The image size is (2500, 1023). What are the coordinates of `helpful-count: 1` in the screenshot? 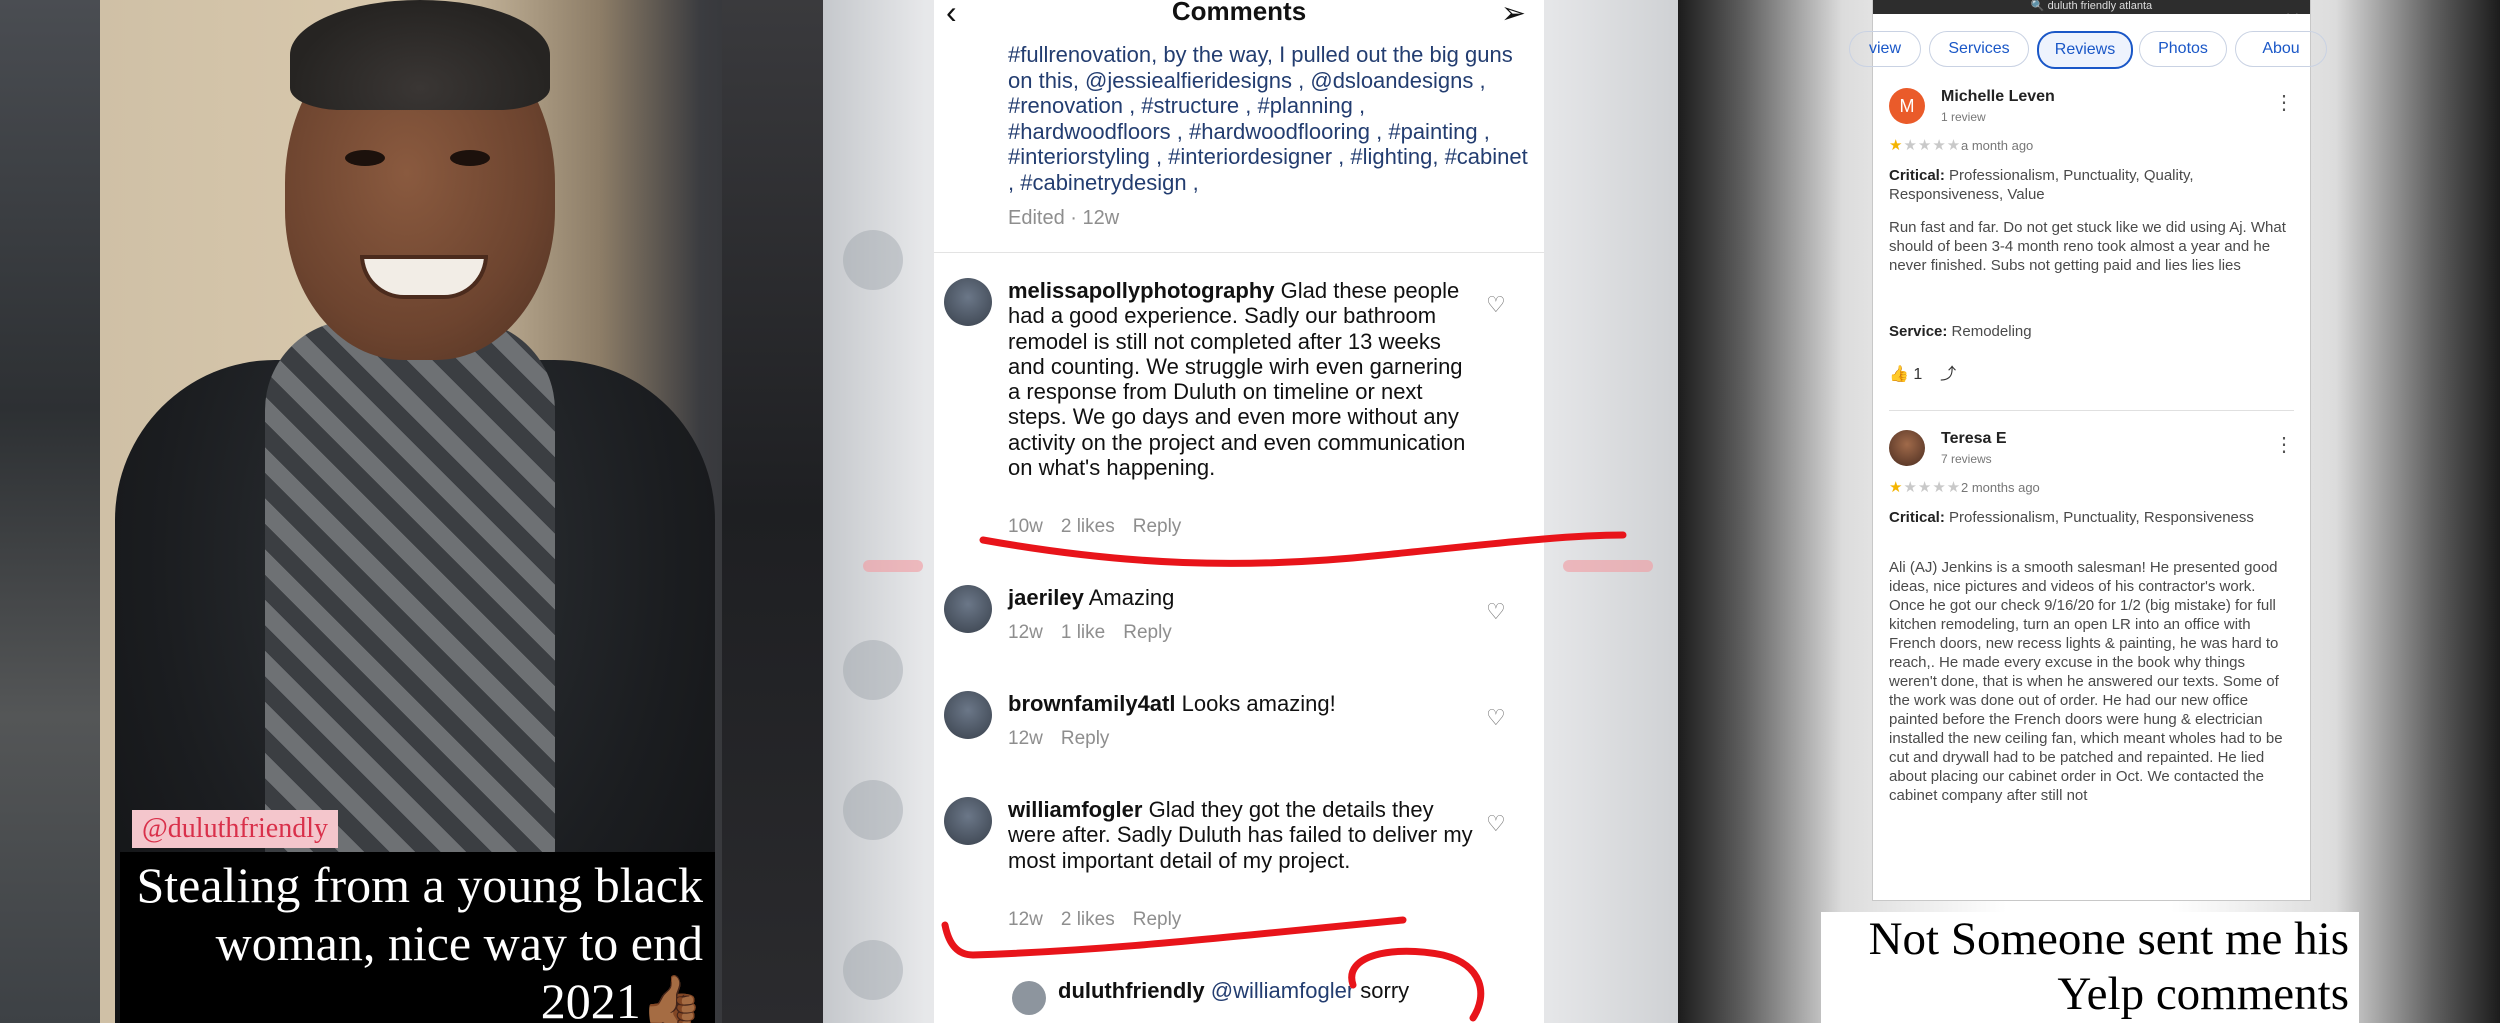 It's located at (1918, 374).